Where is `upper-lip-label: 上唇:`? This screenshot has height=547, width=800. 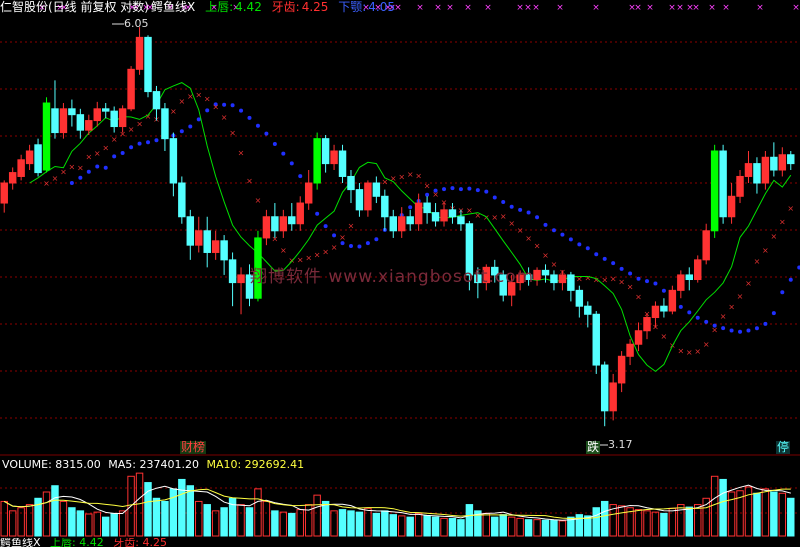 upper-lip-label: 上唇: is located at coordinates (219, 7).